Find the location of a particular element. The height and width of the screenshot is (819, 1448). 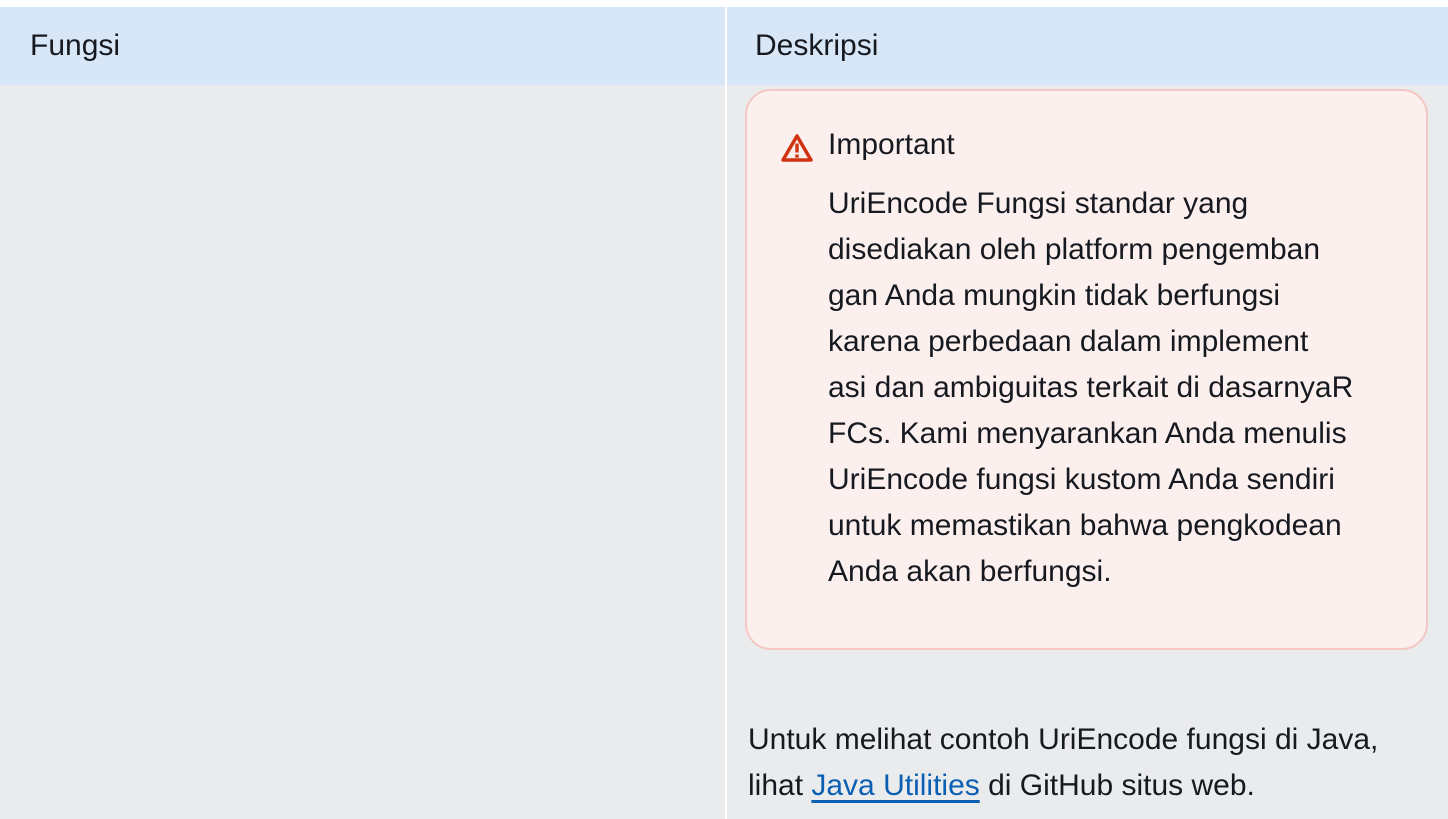

alert-line: untuk memastikan bahwa pengkodean is located at coordinates (1085, 525).